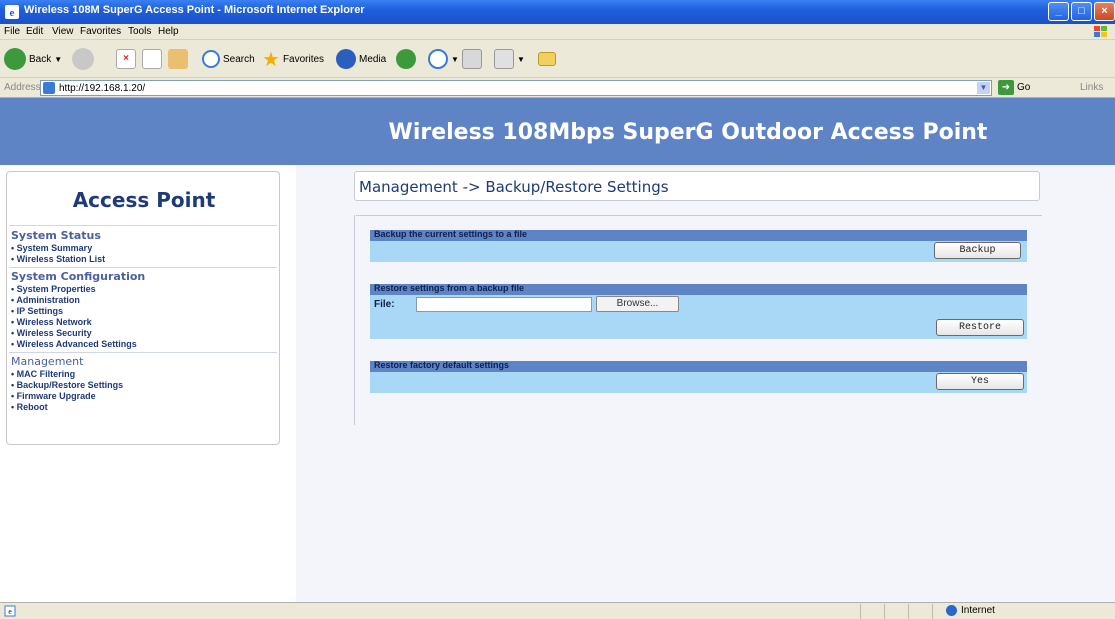 The width and height of the screenshot is (1115, 619). I want to click on restore-panel-header: Restore settings from a backup file, so click(698, 289).